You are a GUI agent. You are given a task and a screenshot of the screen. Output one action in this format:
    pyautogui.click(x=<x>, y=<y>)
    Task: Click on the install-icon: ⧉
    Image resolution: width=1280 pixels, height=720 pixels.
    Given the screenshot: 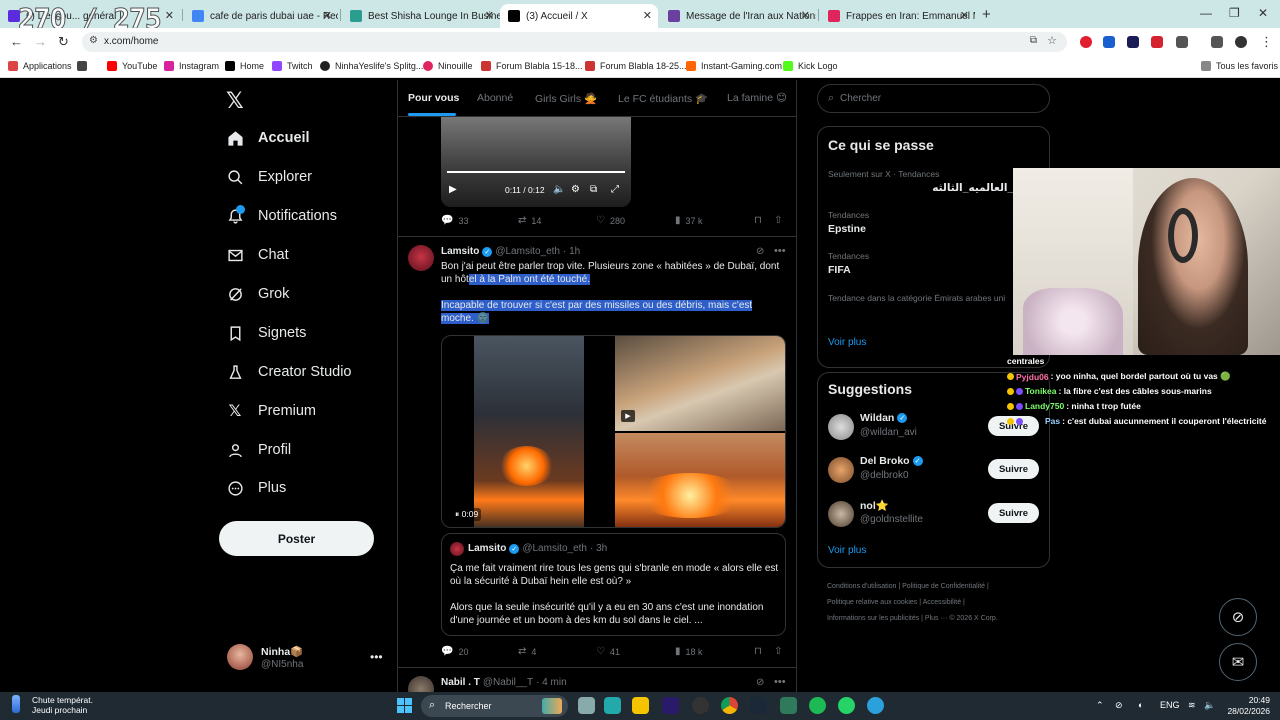 What is the action you would take?
    pyautogui.click(x=1033, y=40)
    